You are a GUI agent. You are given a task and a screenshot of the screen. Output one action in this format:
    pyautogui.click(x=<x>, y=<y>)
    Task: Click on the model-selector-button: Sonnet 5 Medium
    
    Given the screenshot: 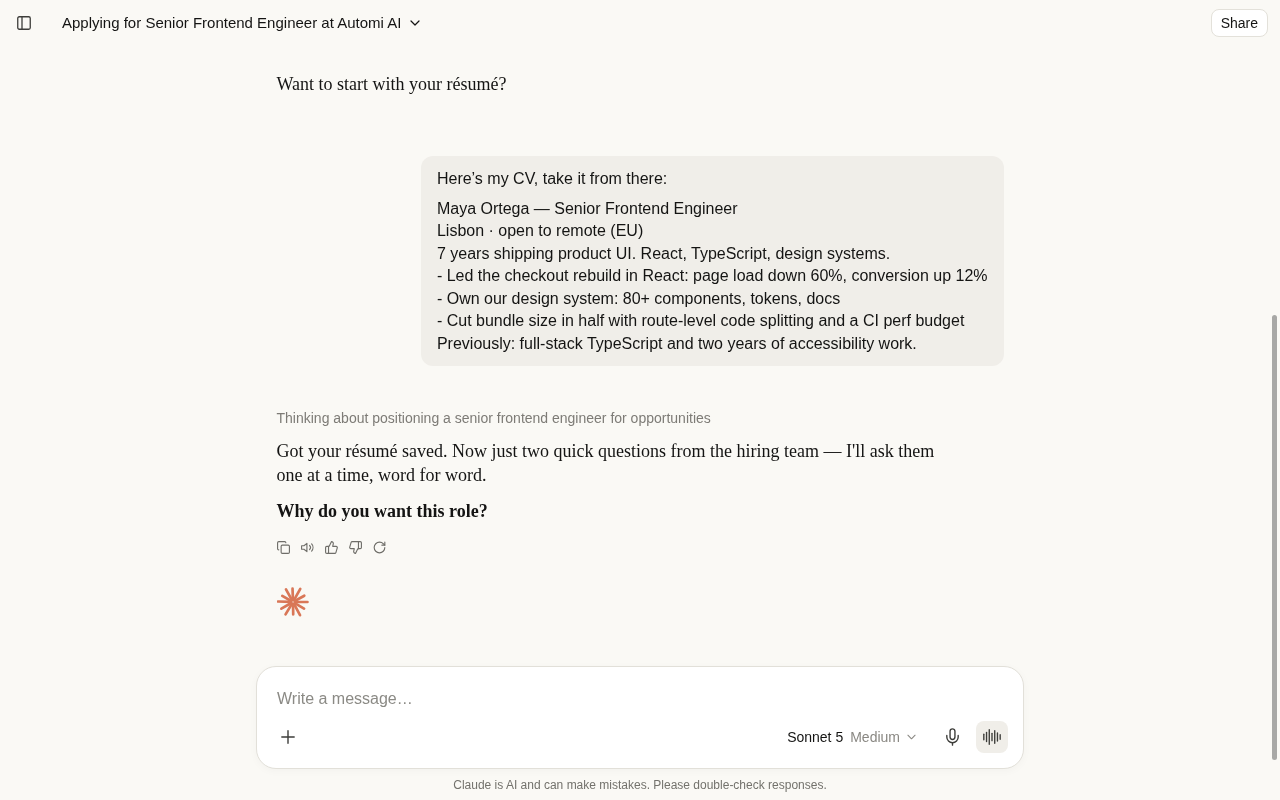 What is the action you would take?
    pyautogui.click(x=851, y=737)
    